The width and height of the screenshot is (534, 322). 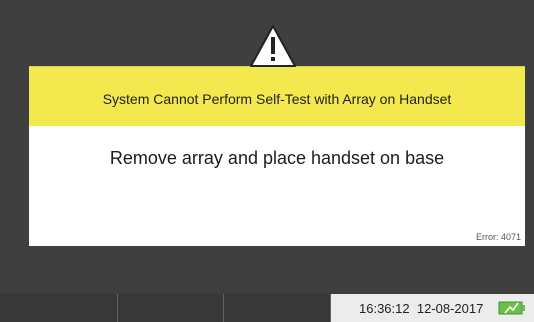 I want to click on instruction-message: Remove array and place handset on base, so click(x=277, y=158).